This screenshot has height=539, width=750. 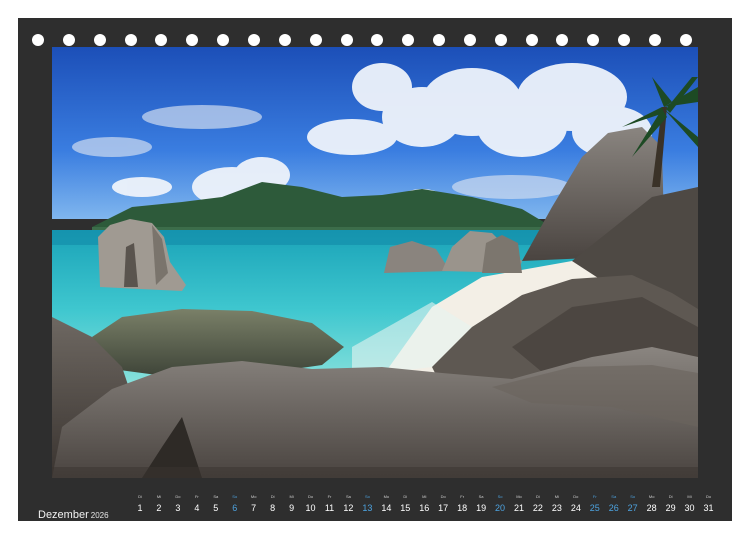 I want to click on calendar-day: Mo 7, so click(x=254, y=505).